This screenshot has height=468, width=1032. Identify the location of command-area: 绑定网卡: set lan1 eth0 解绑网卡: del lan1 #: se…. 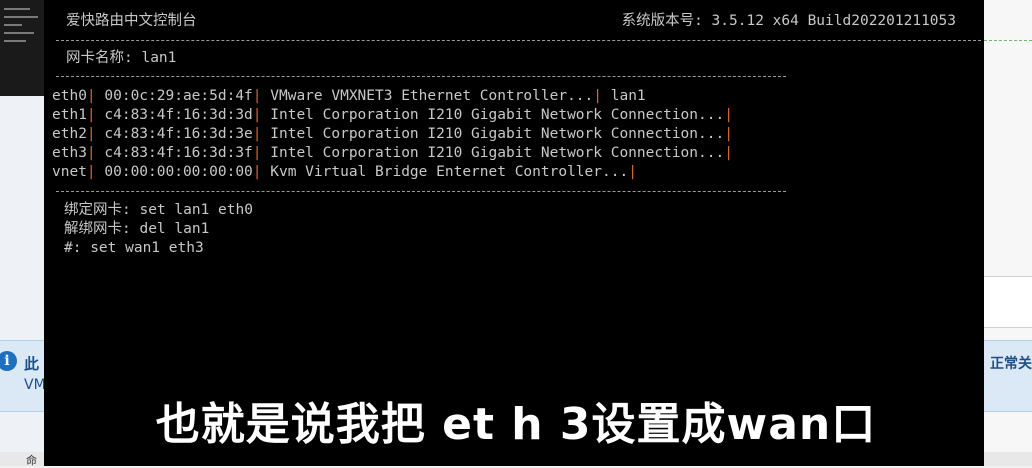
(158, 229).